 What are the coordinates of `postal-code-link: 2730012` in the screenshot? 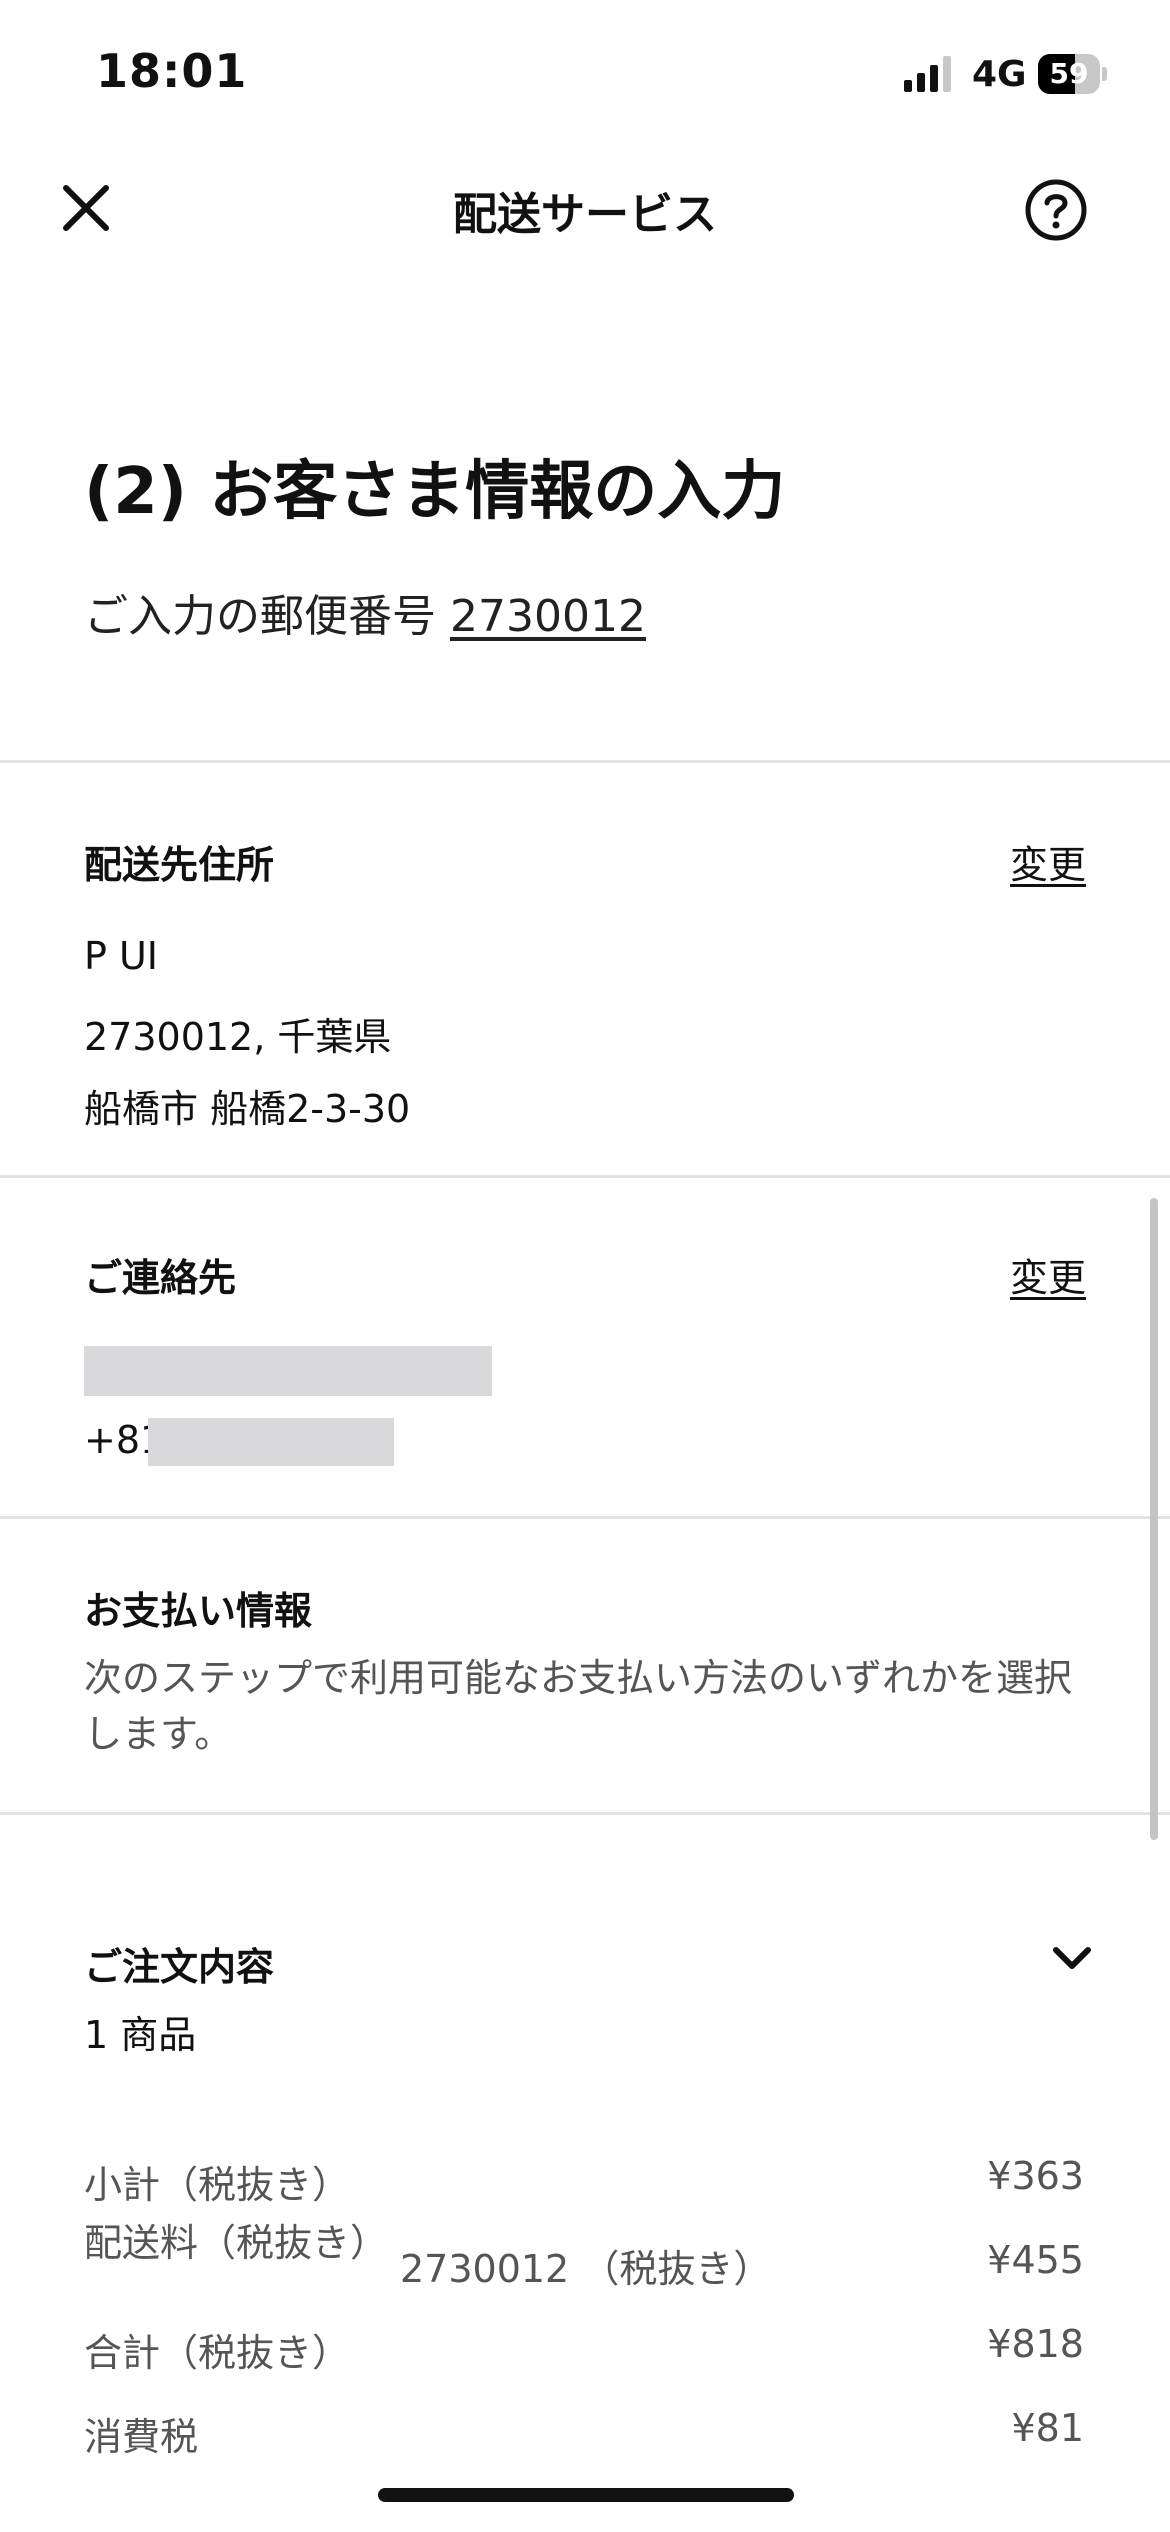 It's located at (548, 616).